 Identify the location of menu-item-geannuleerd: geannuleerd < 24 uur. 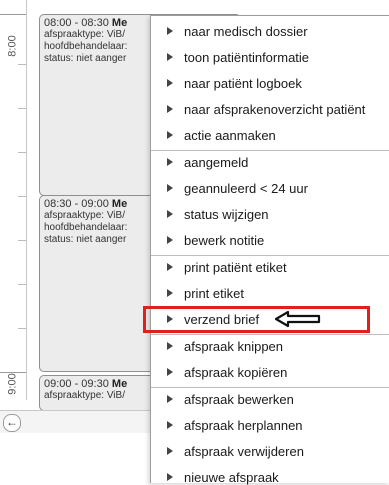
(270, 189).